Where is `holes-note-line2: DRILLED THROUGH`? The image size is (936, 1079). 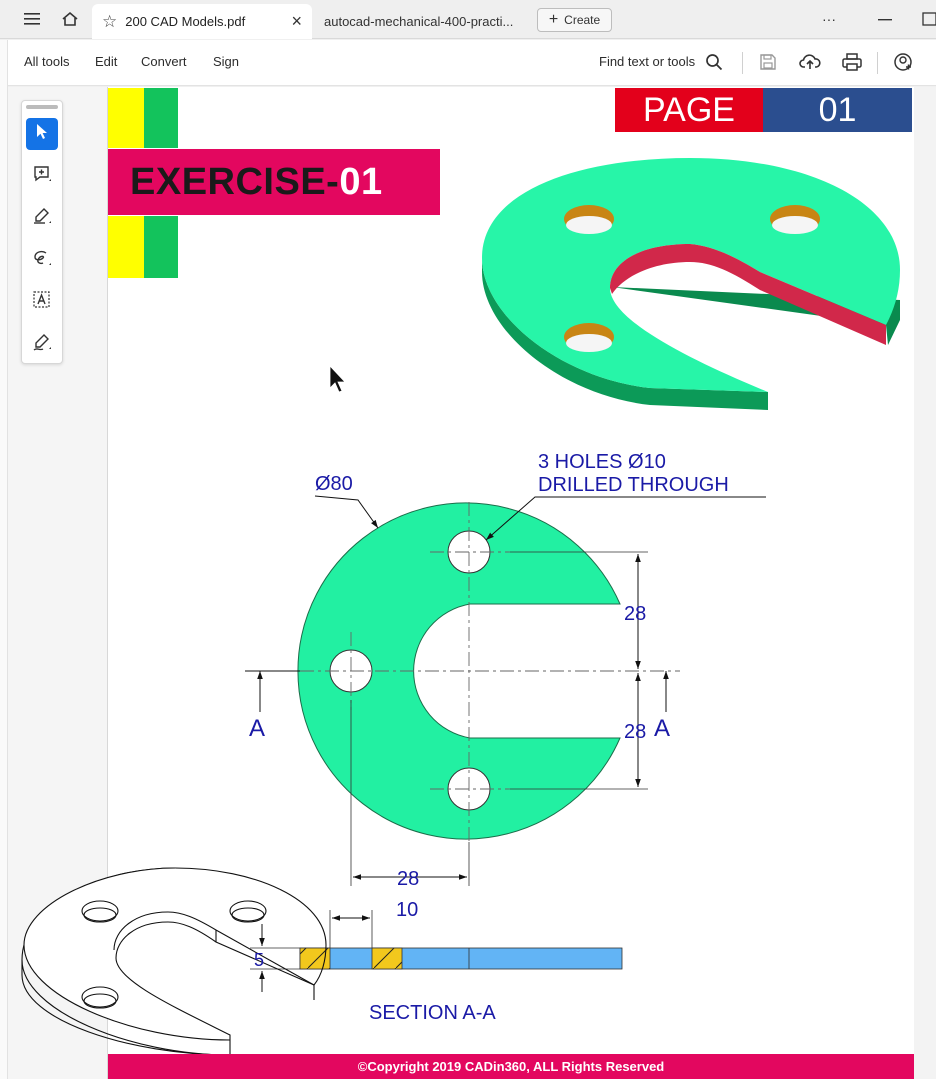 holes-note-line2: DRILLED THROUGH is located at coordinates (633, 485).